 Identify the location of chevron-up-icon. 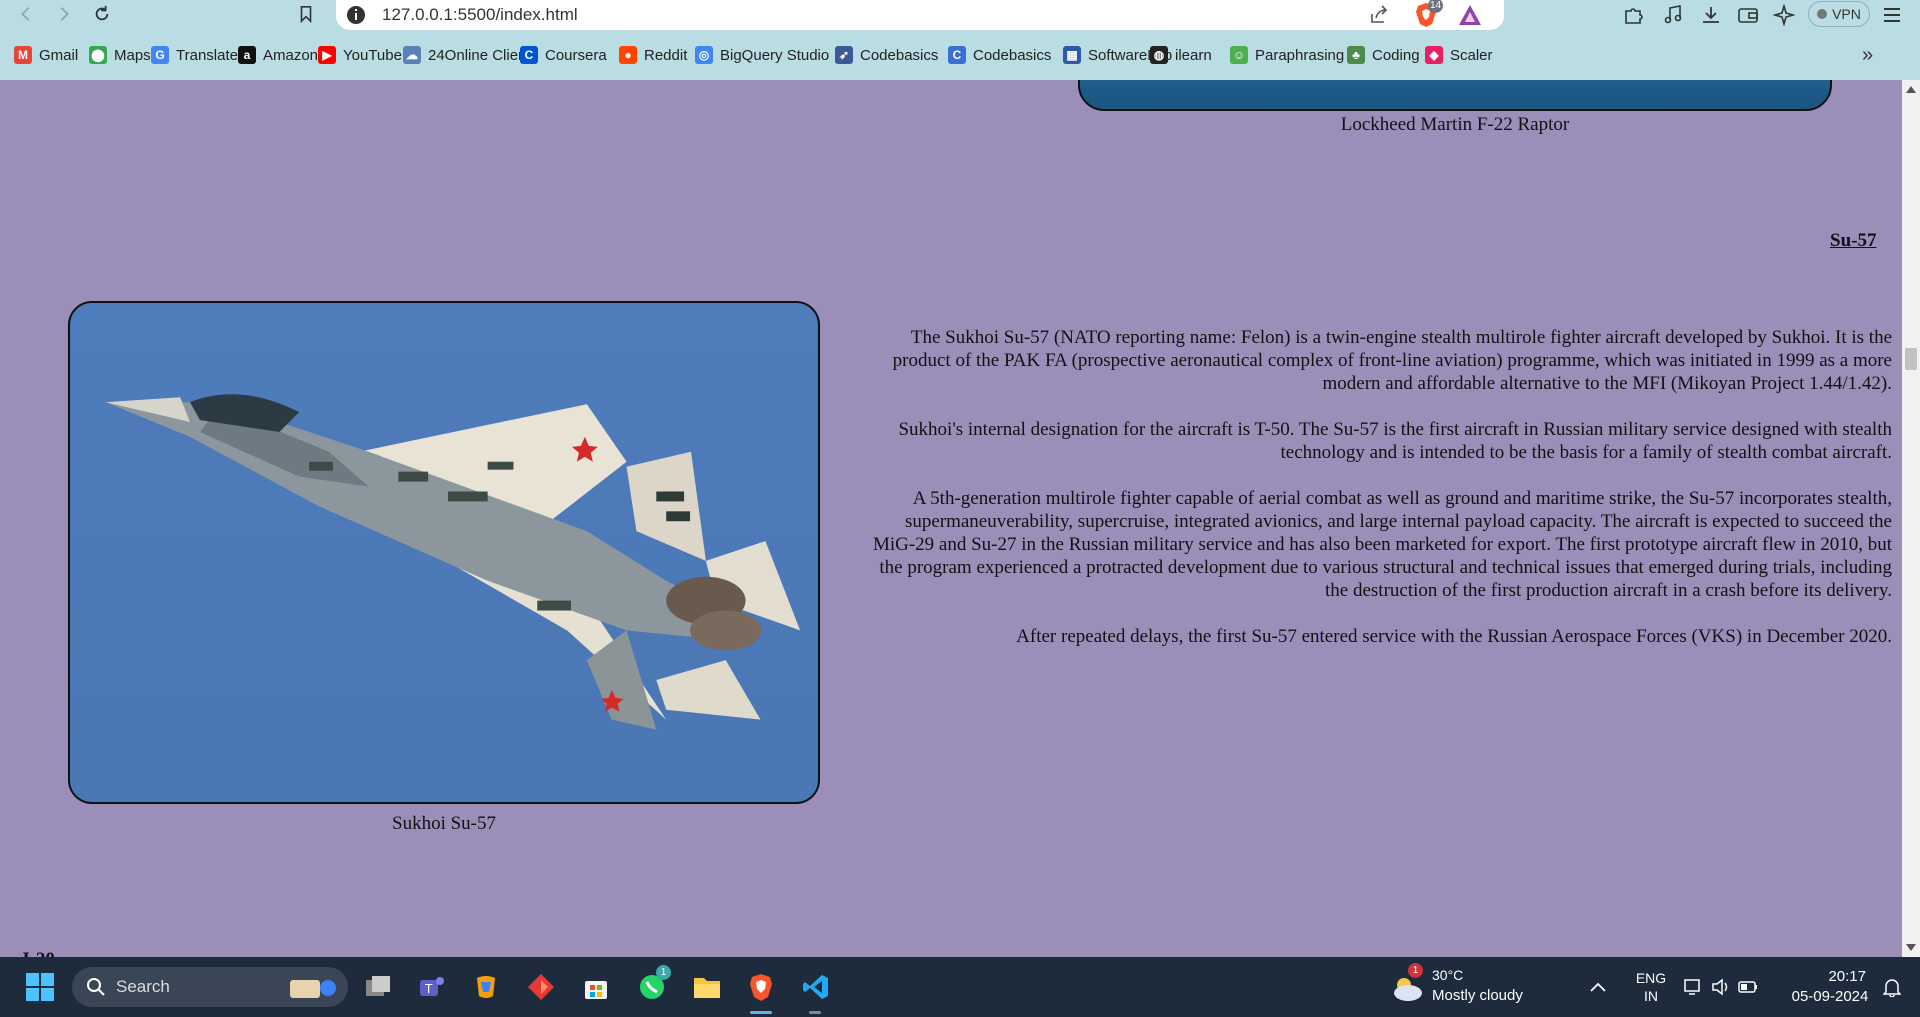
(1598, 987).